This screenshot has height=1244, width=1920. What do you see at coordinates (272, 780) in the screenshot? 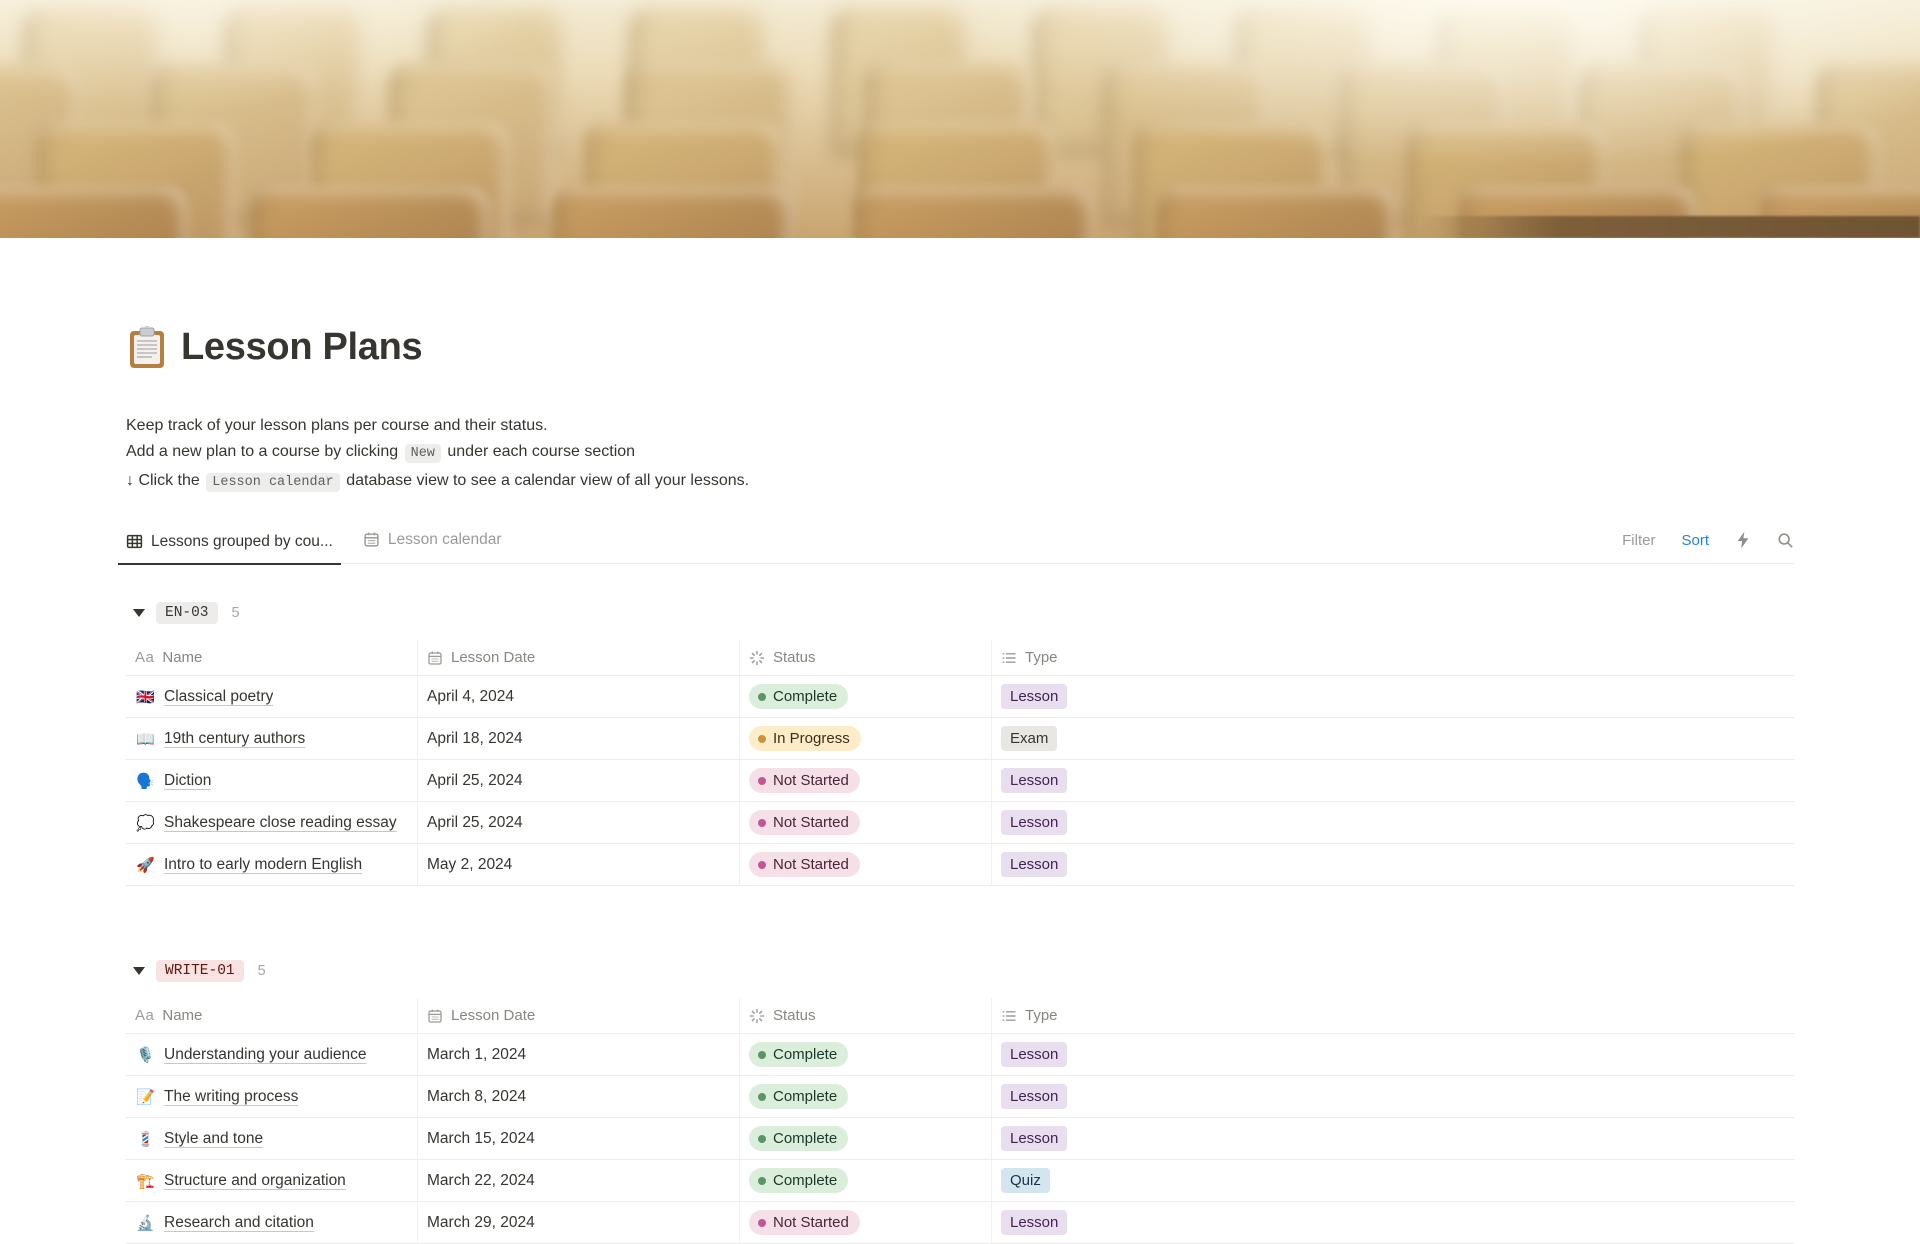
I see `name-cell: 🗣️ Diction` at bounding box center [272, 780].